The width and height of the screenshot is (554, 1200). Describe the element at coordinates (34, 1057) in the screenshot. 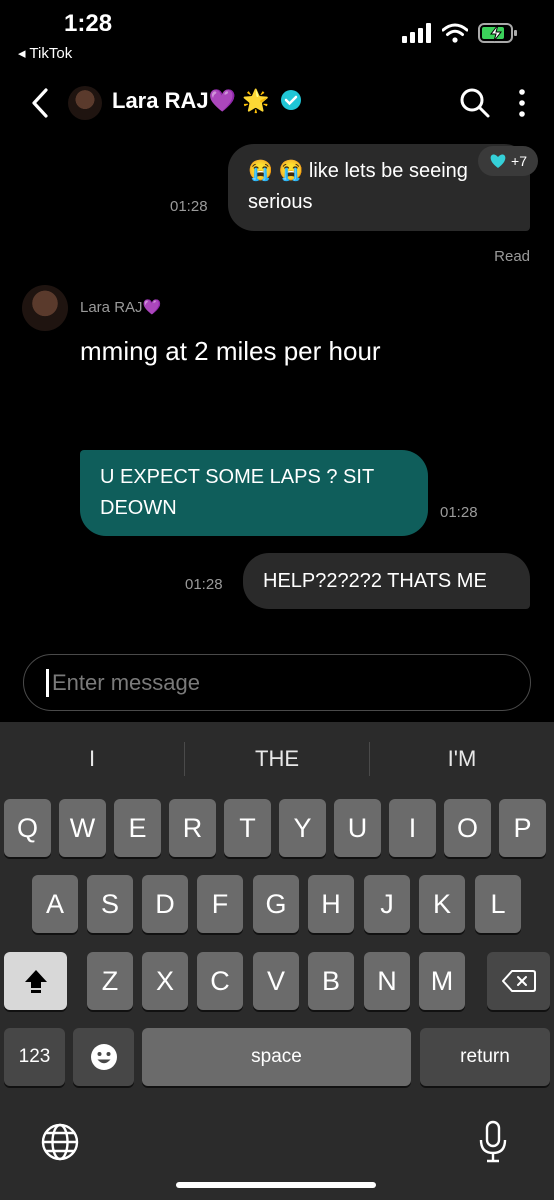

I see `numbers-key: 123` at that location.